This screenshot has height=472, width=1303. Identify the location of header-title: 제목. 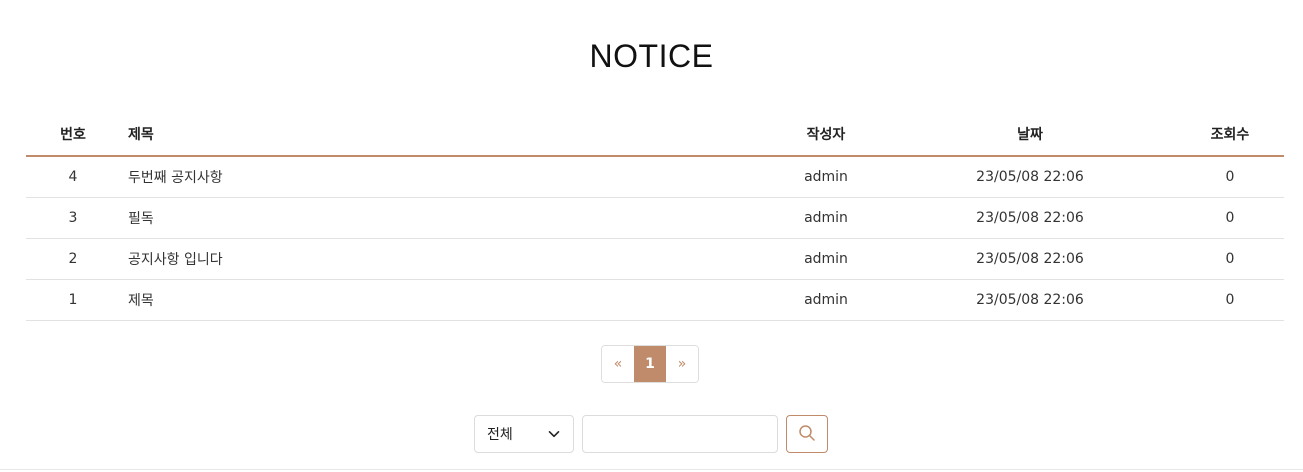
(444, 135).